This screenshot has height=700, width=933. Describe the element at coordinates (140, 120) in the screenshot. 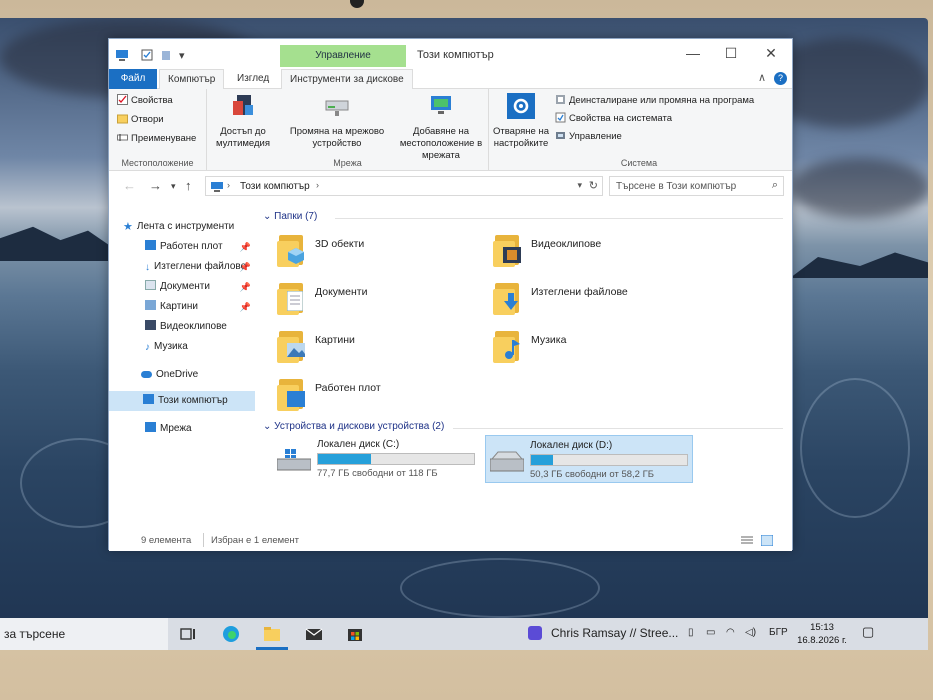

I see `open-button: Отвори` at that location.